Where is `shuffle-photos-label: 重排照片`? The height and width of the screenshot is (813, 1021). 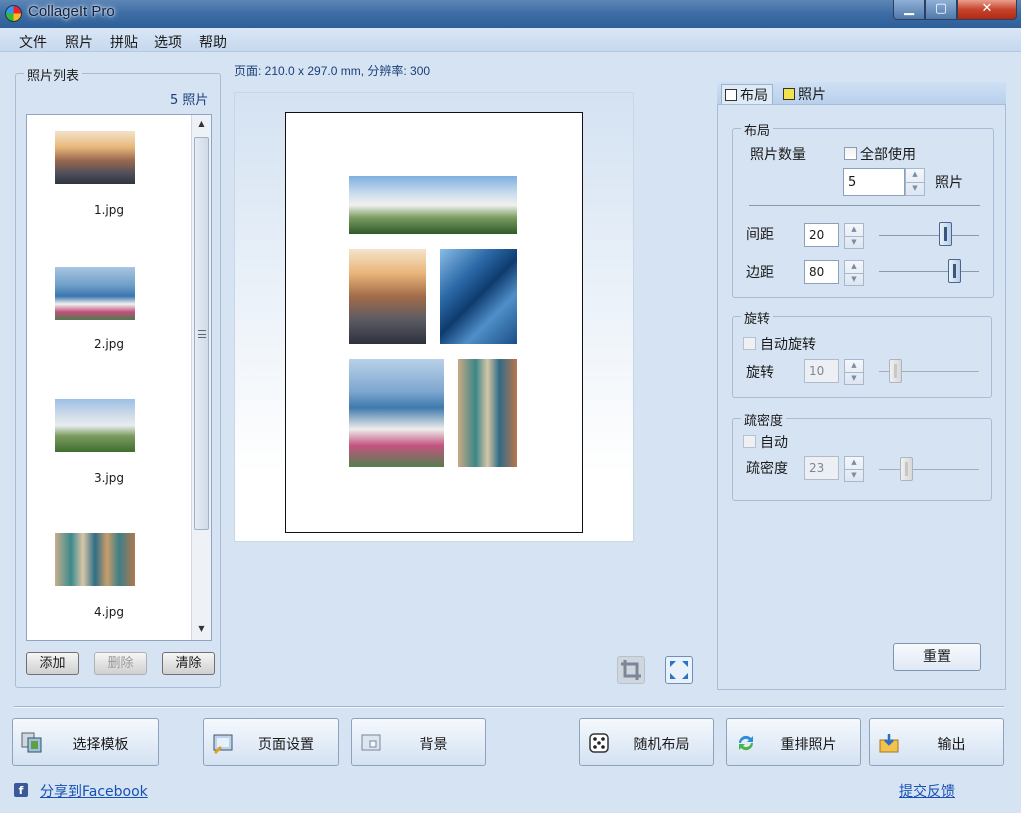
shuffle-photos-label: 重排照片 is located at coordinates (808, 745).